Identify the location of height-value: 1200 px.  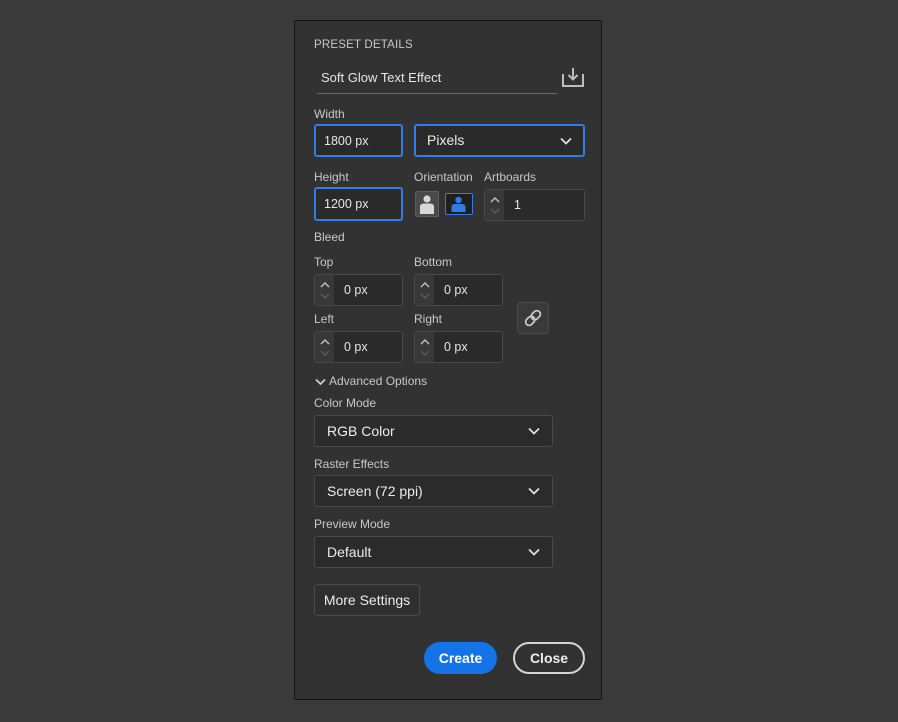
(346, 204).